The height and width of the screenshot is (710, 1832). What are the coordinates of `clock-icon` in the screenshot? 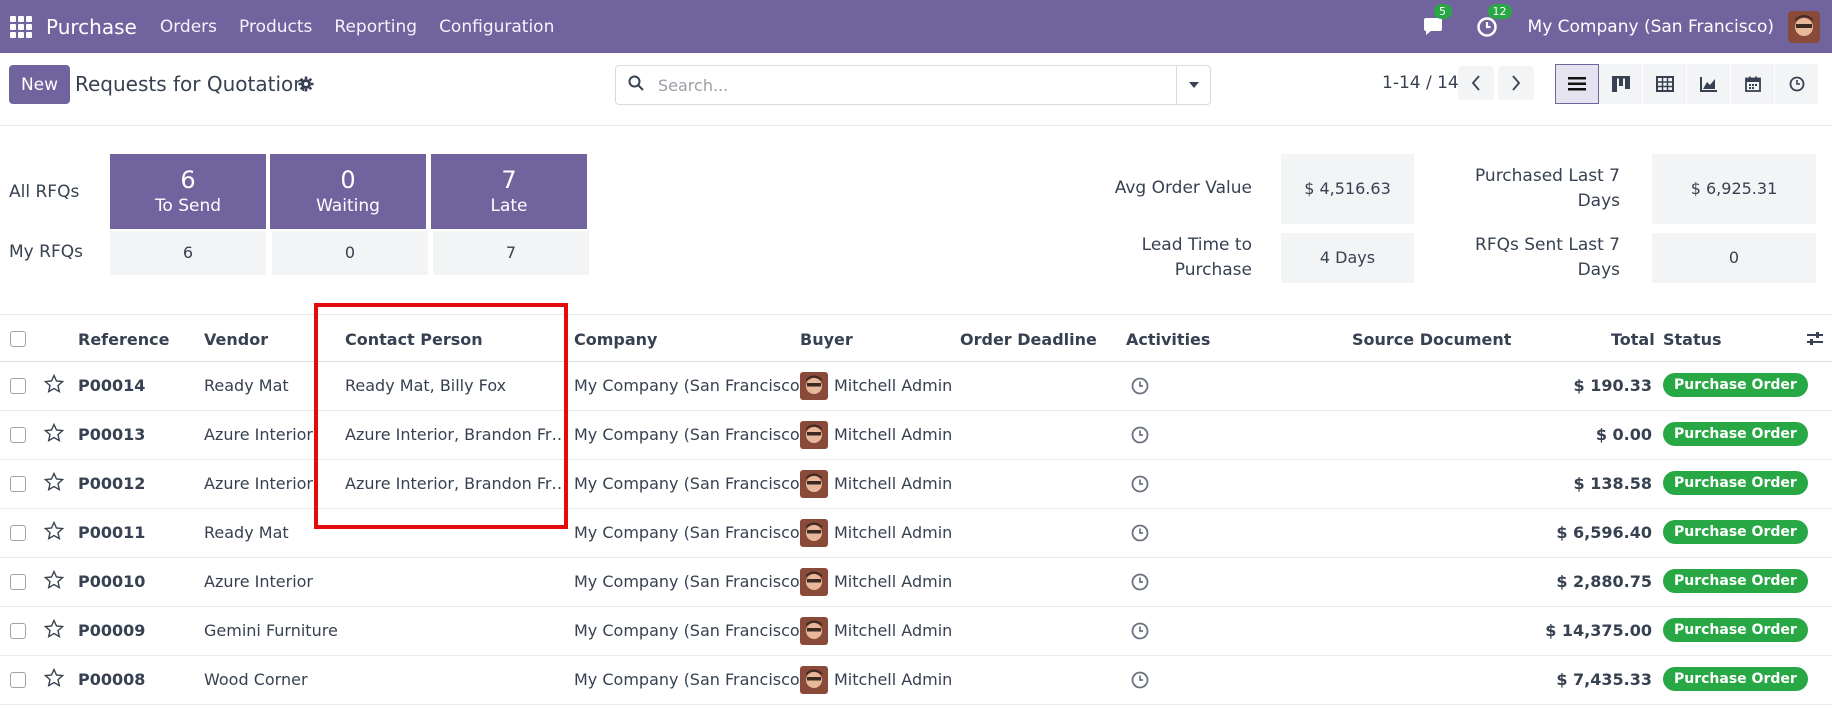 It's located at (1796, 84).